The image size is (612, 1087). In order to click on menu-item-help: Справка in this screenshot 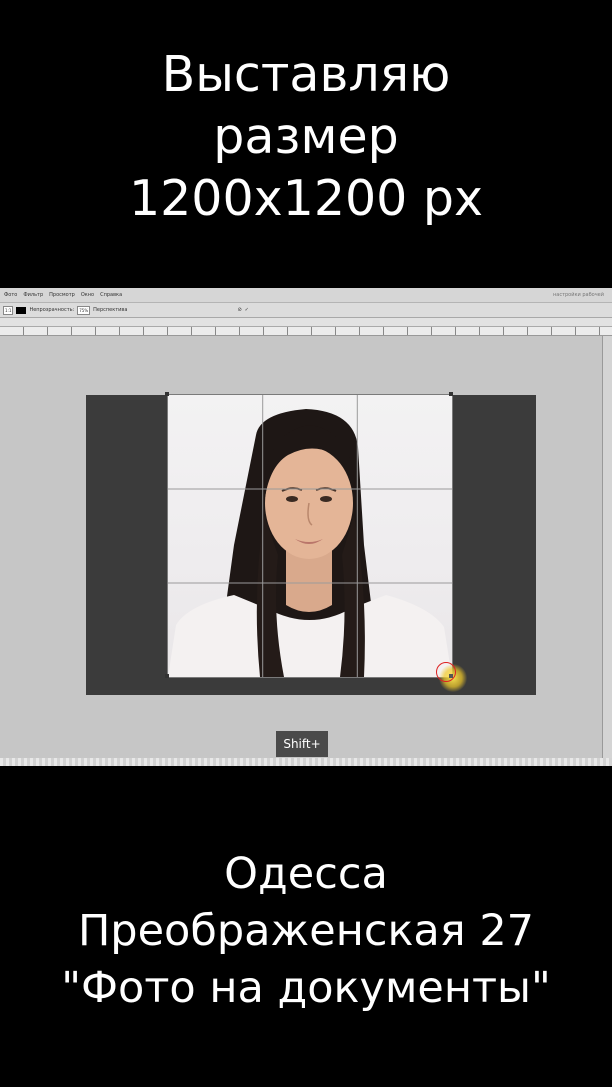, I will do `click(111, 295)`.